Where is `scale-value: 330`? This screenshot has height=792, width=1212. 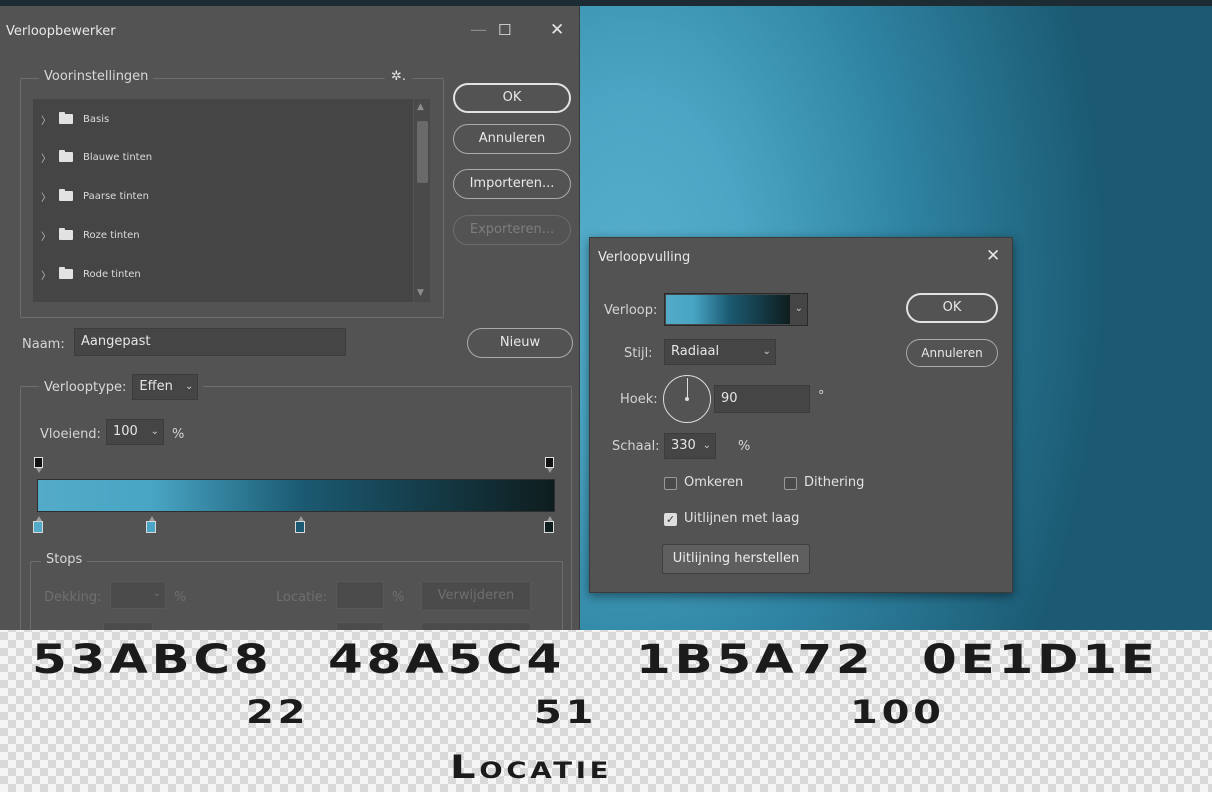 scale-value: 330 is located at coordinates (683, 445).